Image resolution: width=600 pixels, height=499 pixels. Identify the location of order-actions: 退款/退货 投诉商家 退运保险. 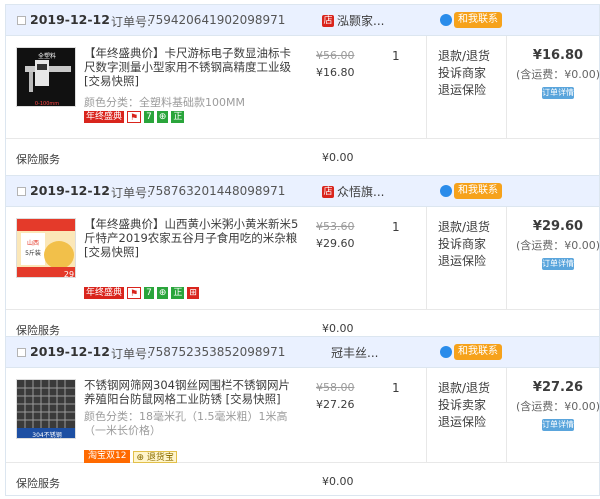
(464, 73).